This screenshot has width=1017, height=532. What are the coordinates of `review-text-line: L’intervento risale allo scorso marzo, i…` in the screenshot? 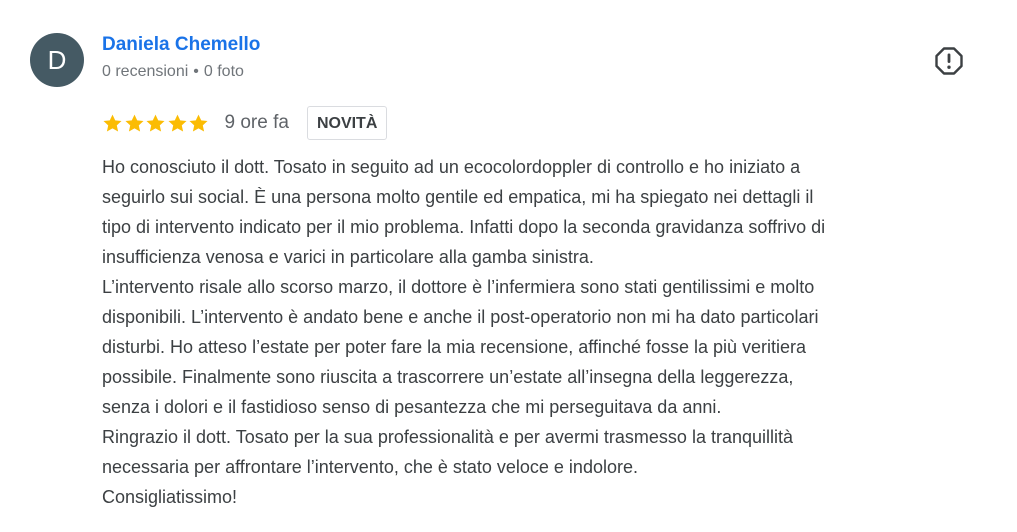 It's located at (458, 287).